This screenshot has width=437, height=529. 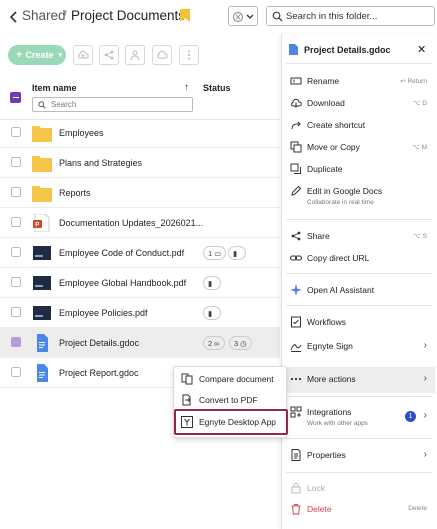 I want to click on bookmark-icon, so click(x=185, y=15).